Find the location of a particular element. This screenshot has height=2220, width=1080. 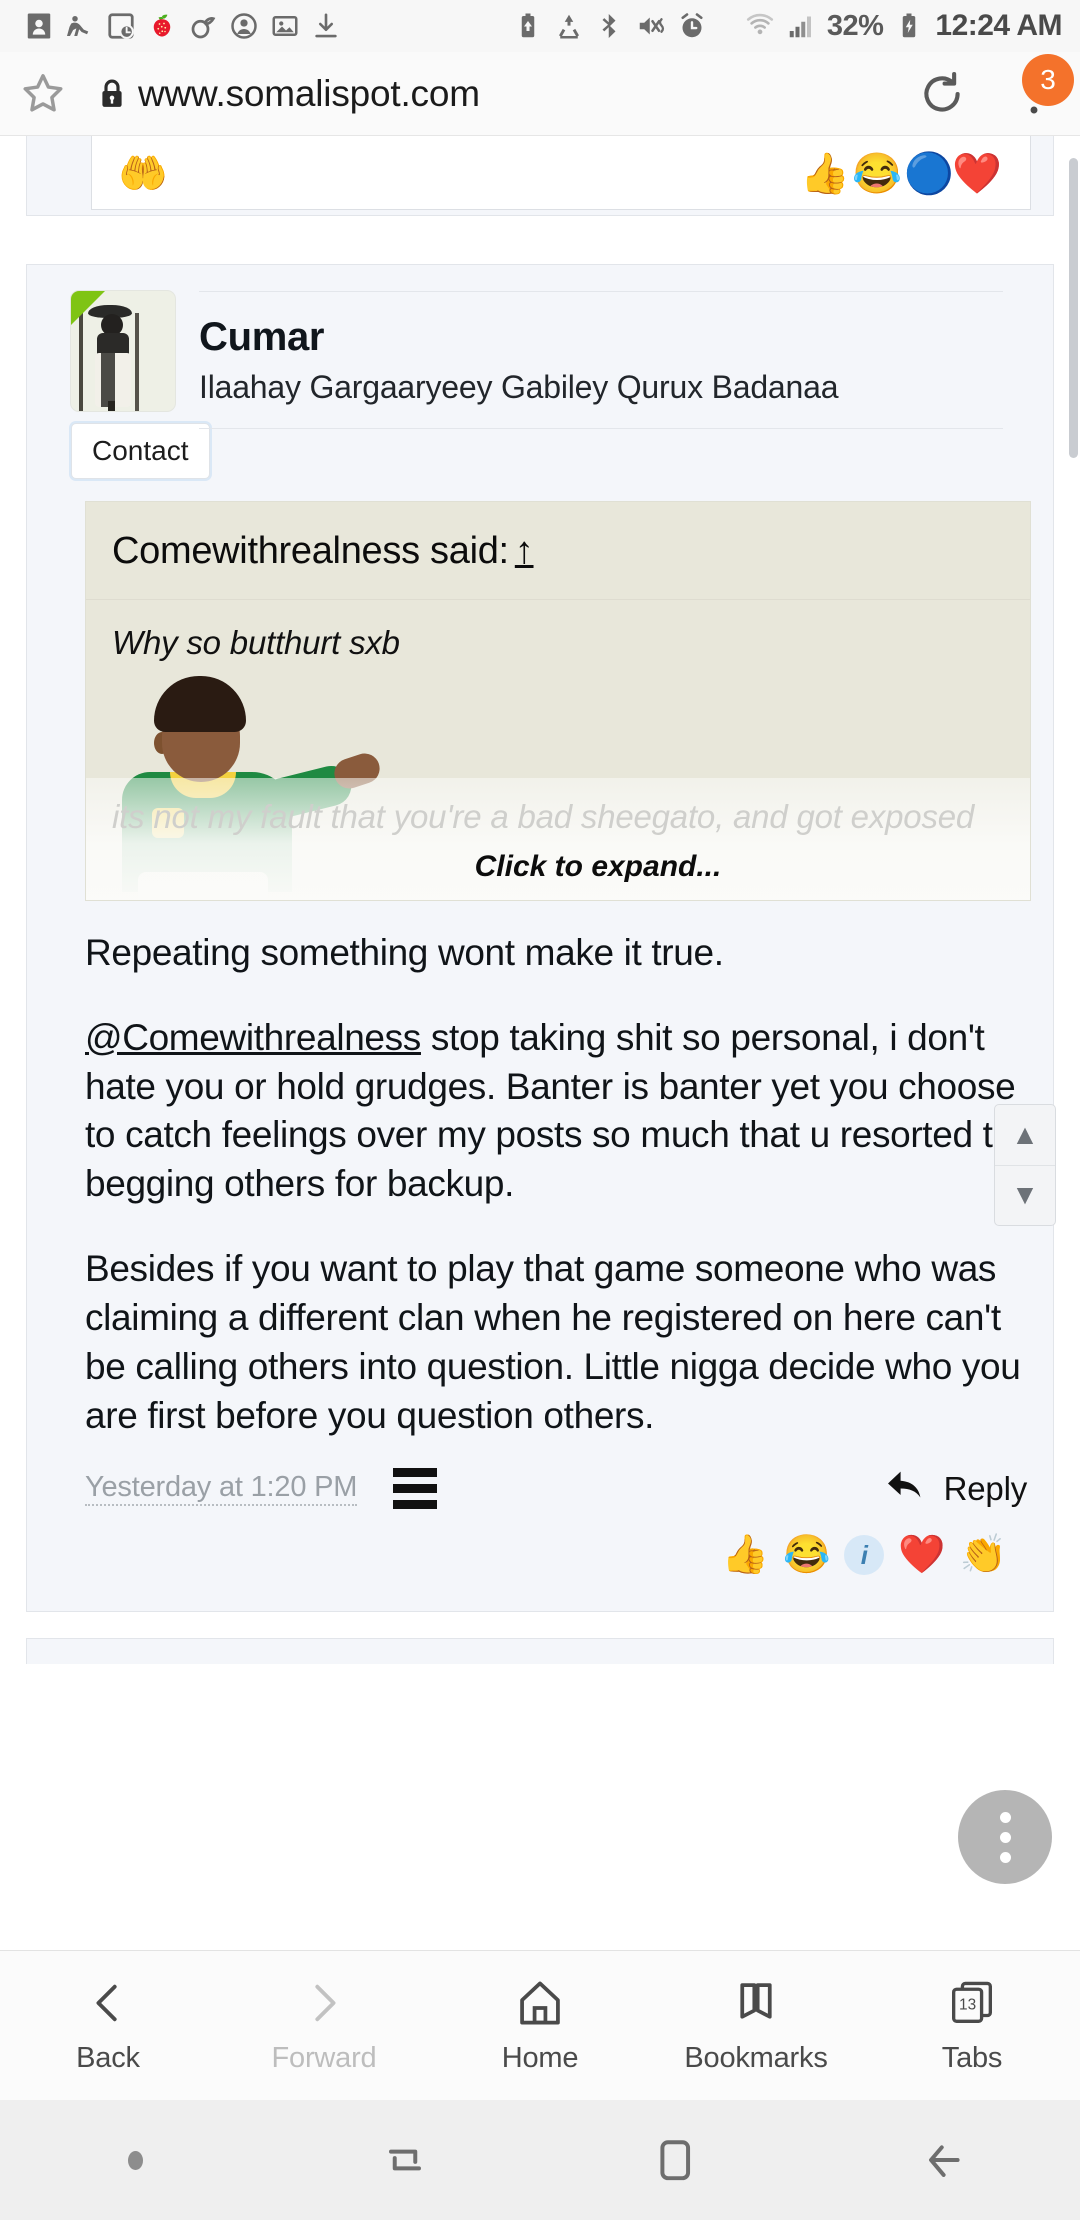

previous-post-inner: 🤲 👍 😂 🔵 ❤️ is located at coordinates (561, 173).